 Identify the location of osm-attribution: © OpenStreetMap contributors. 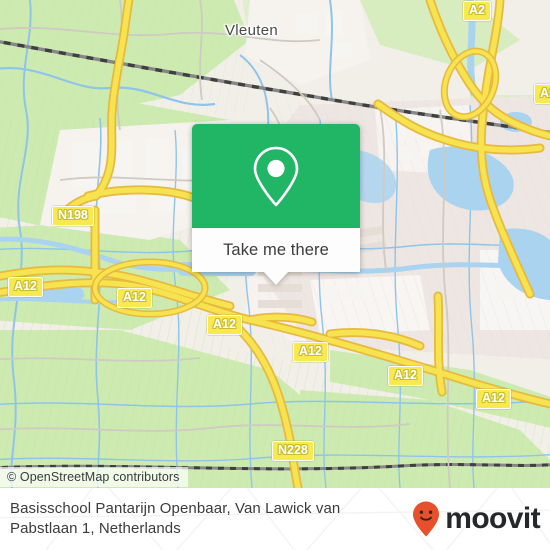
(94, 477).